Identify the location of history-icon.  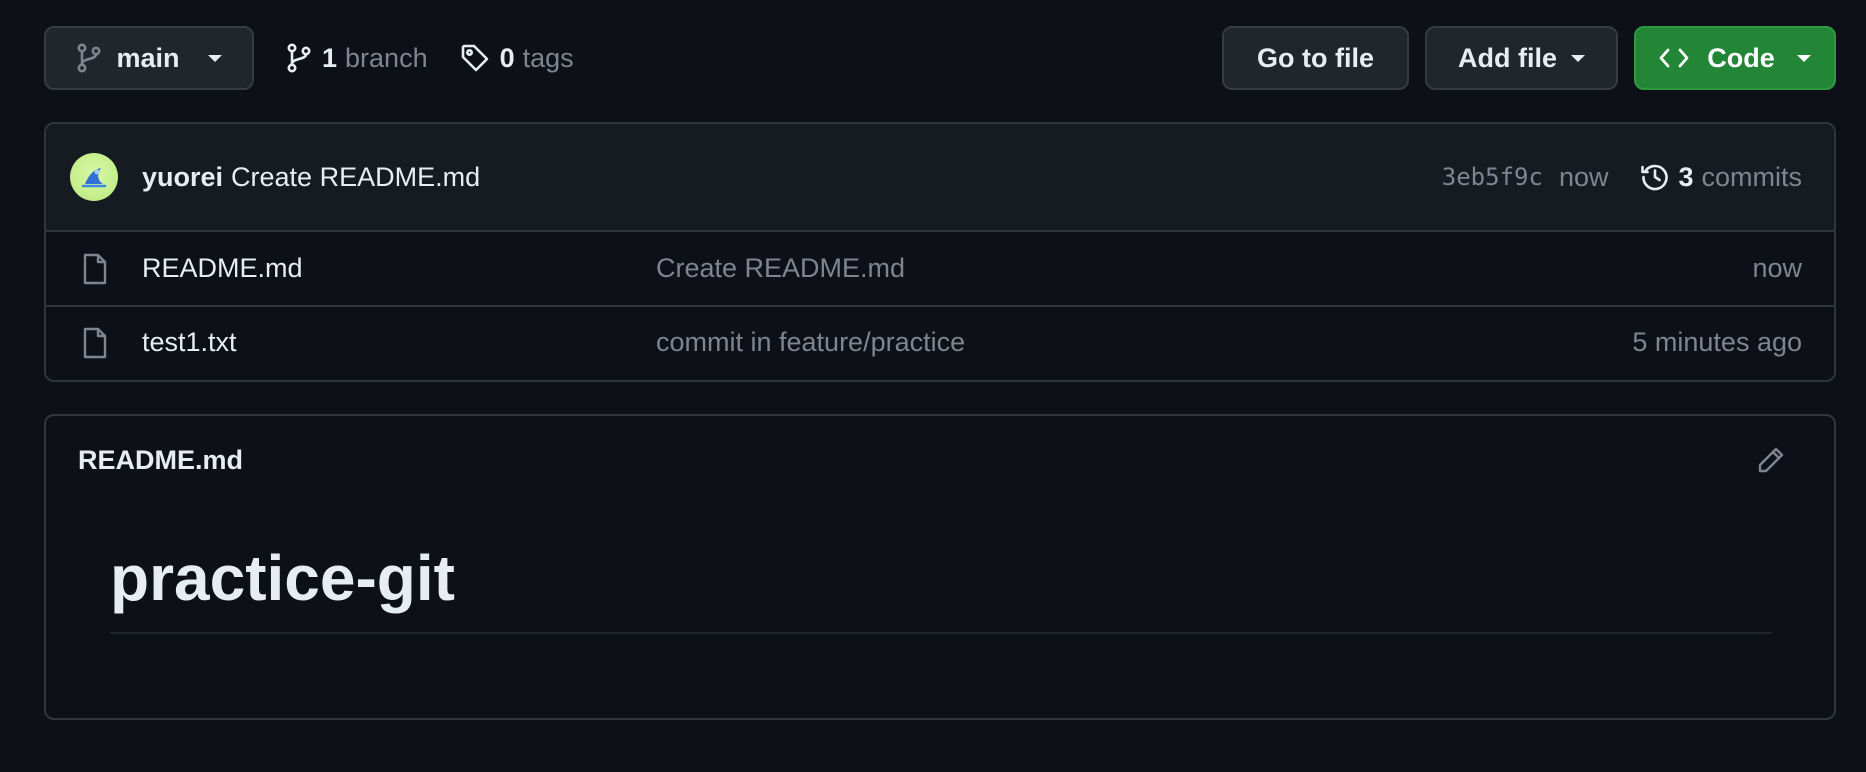
(1655, 177).